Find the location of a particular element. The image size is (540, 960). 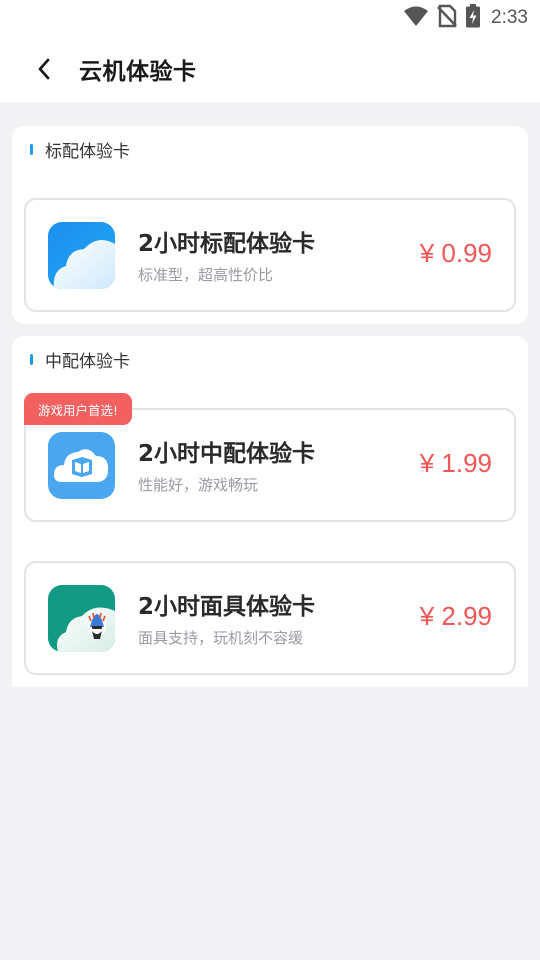

chevron-left-icon is located at coordinates (44, 69).